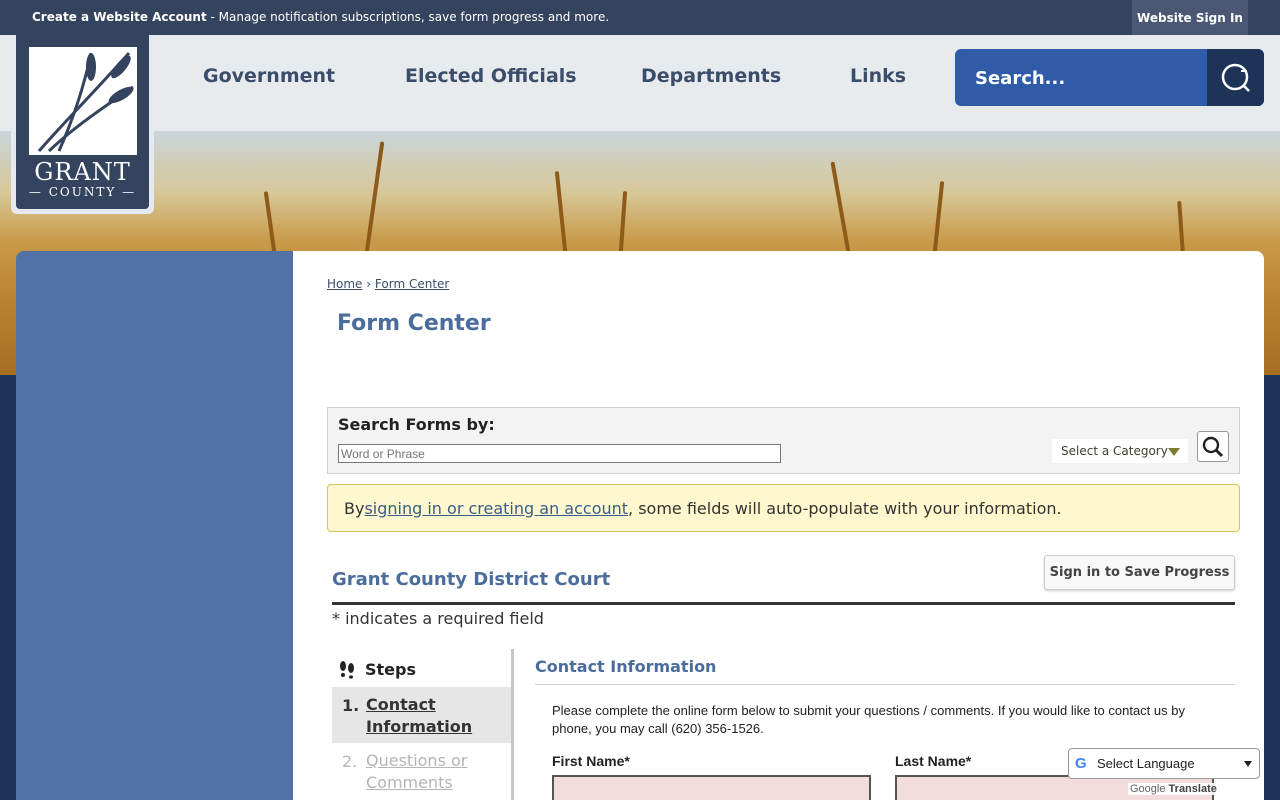 The height and width of the screenshot is (800, 1280). I want to click on site-search-input, so click(1090, 78).